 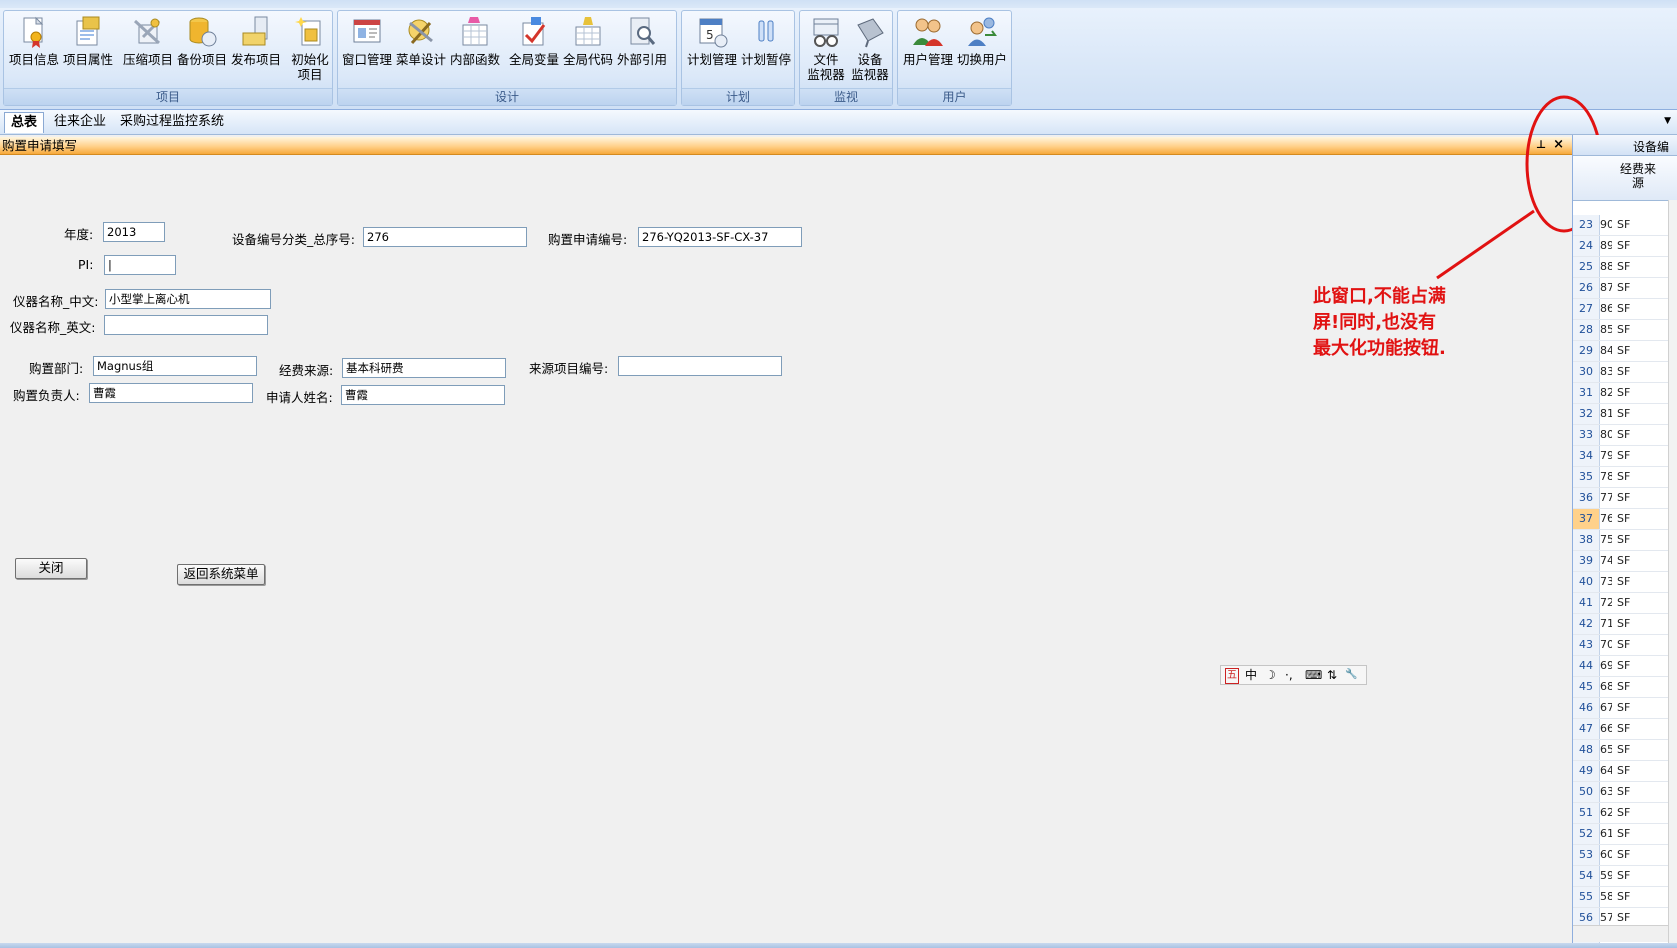 I want to click on compress-project-button: 压缩项目, so click(x=148, y=49).